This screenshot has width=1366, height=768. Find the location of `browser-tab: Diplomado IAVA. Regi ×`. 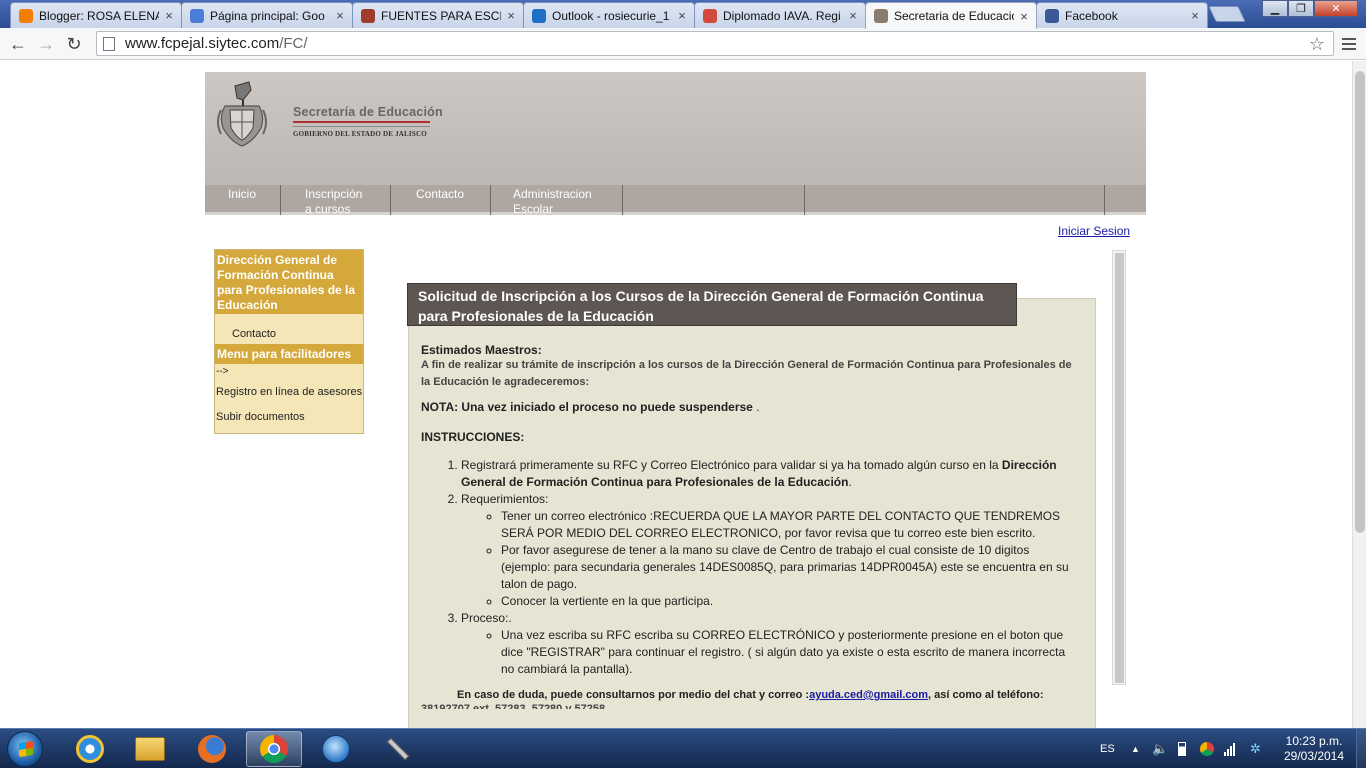

browser-tab: Diplomado IAVA. Regi × is located at coordinates (780, 15).